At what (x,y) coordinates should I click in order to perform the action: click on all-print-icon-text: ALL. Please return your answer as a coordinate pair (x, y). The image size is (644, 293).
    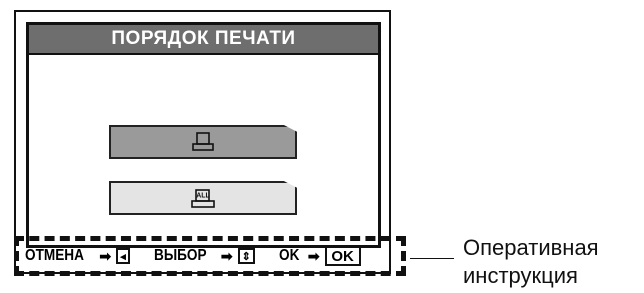
    Looking at the image, I should click on (203, 196).